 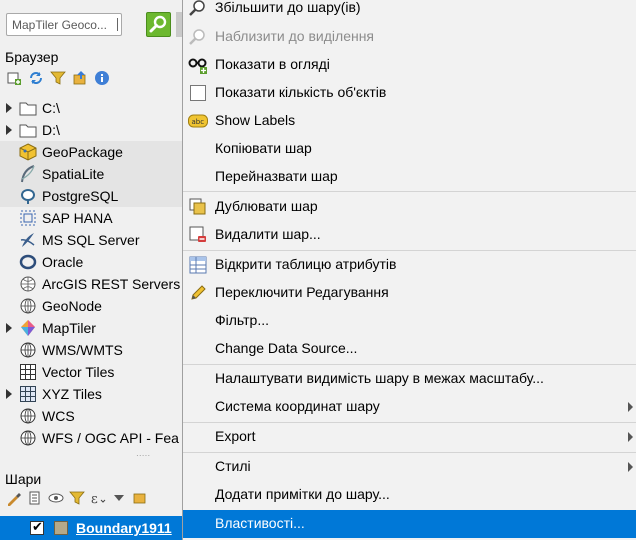 What do you see at coordinates (301, 92) in the screenshot?
I see `menu-item-label: Показати кількість об'єктів` at bounding box center [301, 92].